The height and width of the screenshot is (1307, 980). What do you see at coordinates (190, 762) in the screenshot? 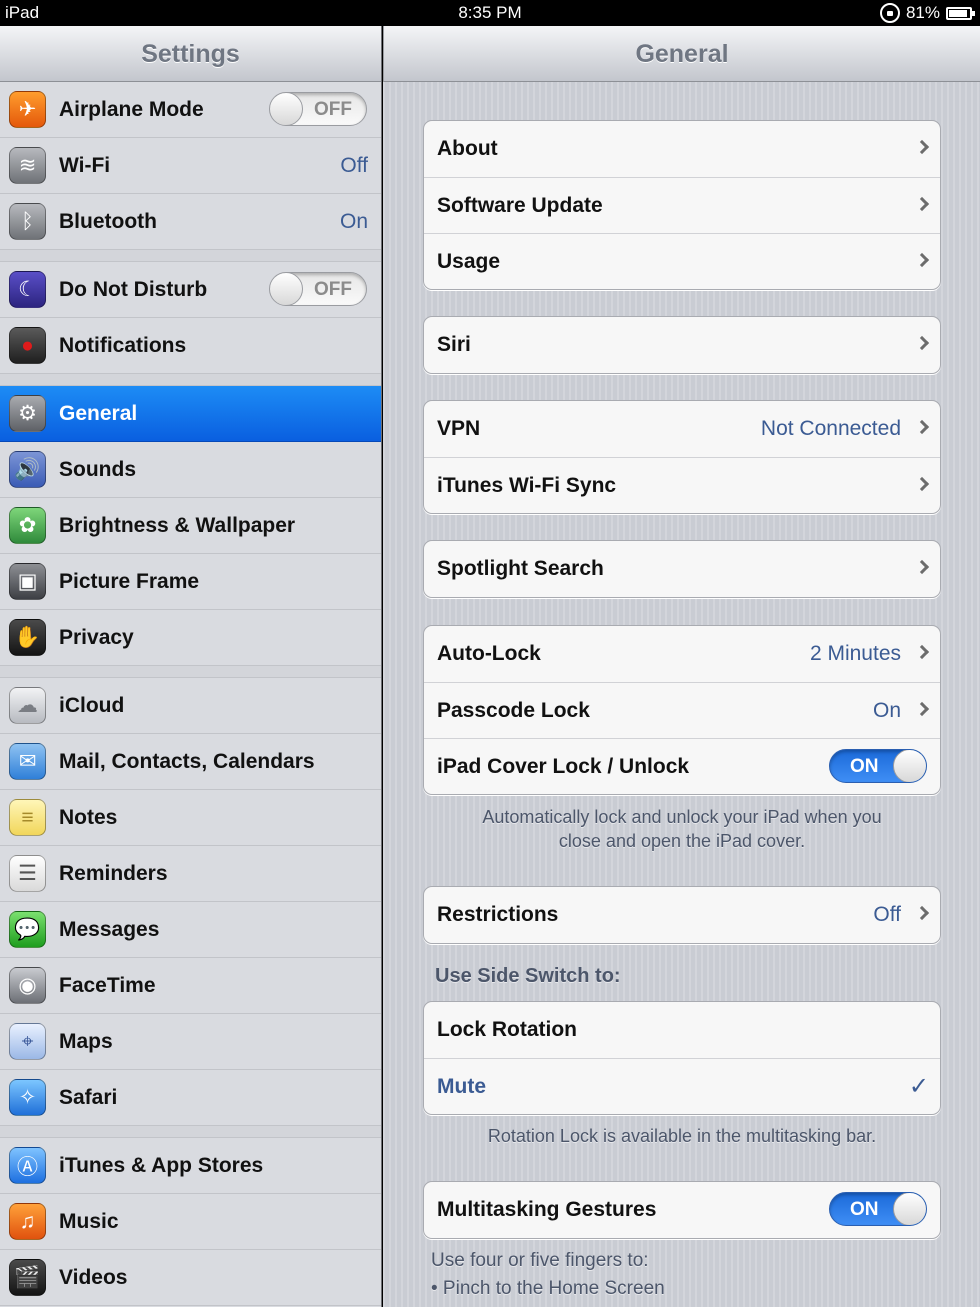
I see `sidebar-item-mail-contacts-calendars: ✉ Mail, Contacts, Calendars` at bounding box center [190, 762].